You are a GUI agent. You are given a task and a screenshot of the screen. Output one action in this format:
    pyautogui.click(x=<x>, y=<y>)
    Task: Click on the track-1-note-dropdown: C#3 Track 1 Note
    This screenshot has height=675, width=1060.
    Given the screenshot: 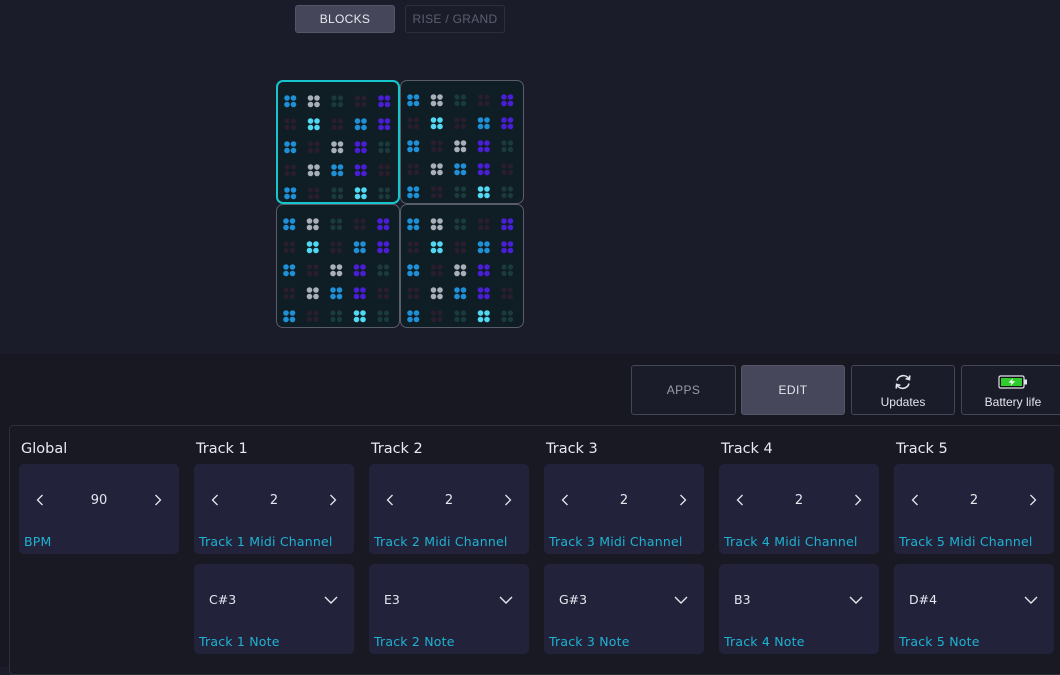 What is the action you would take?
    pyautogui.click(x=274, y=609)
    